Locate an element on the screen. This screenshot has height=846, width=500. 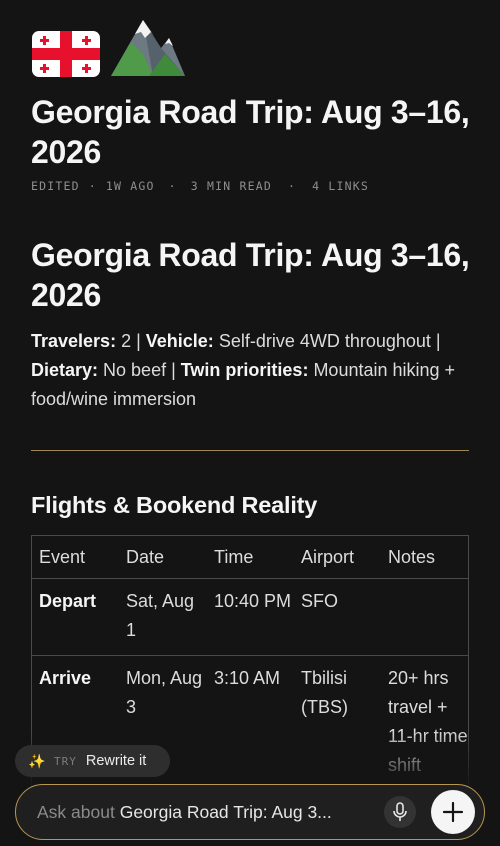
column-header: Notes is located at coordinates (412, 557).